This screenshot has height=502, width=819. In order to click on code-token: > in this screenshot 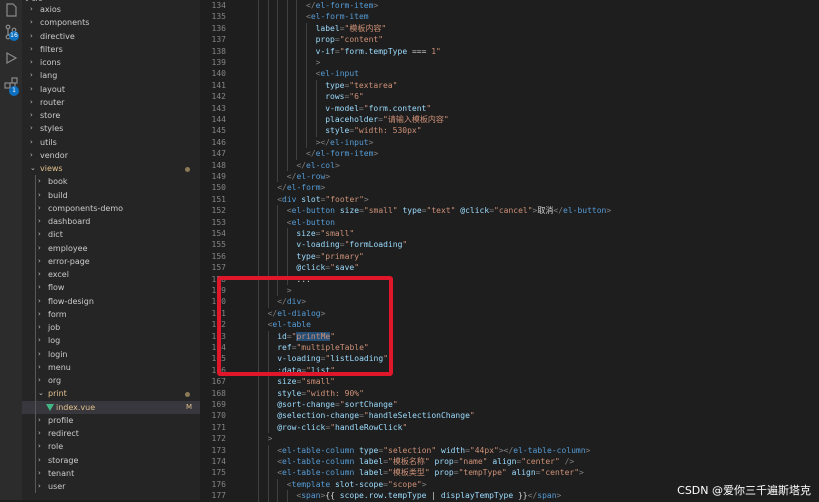, I will do `click(366, 199)`.